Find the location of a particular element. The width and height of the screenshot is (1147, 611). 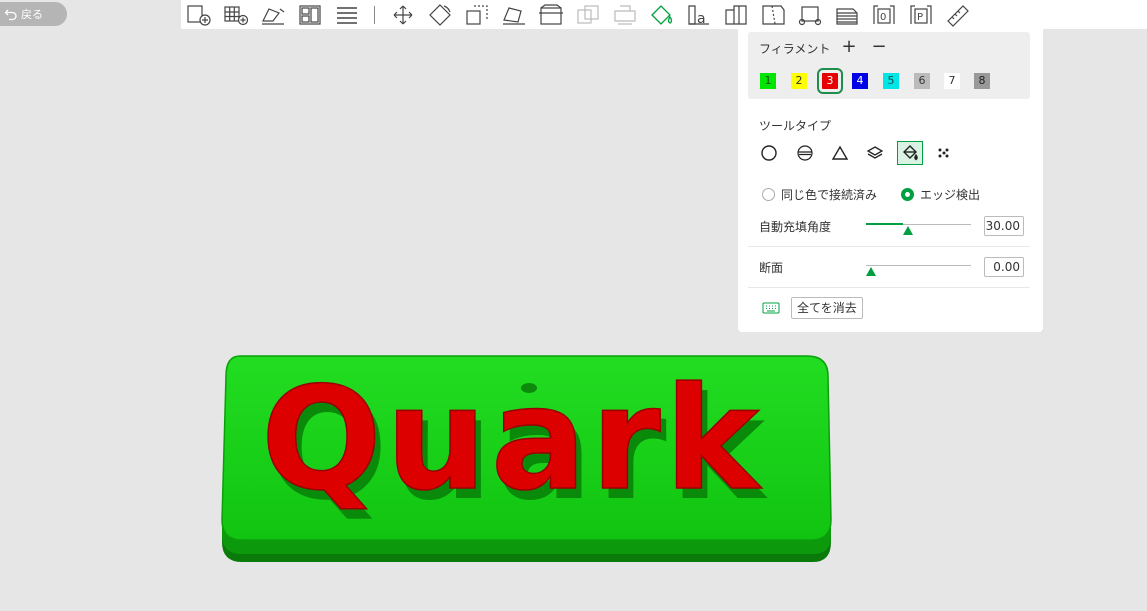

measure-clip-icon is located at coordinates (810, 15).